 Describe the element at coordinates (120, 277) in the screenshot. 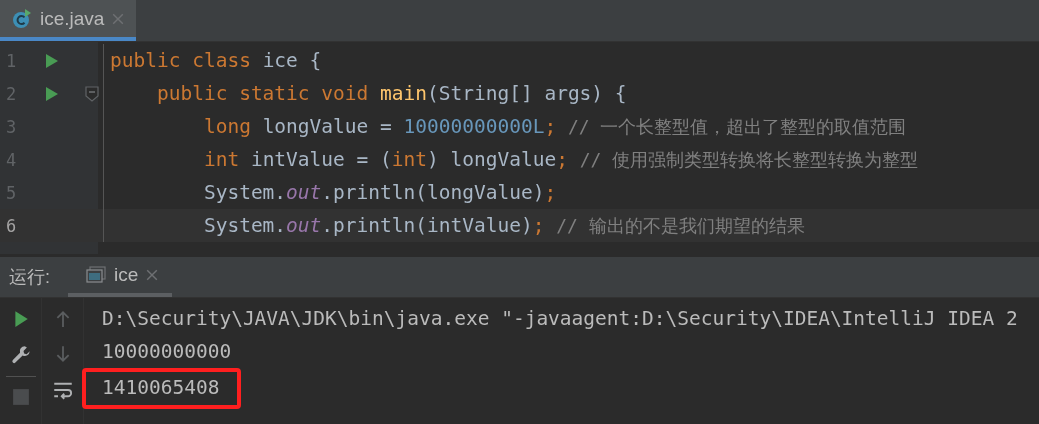

I see `run-tab: ice` at that location.